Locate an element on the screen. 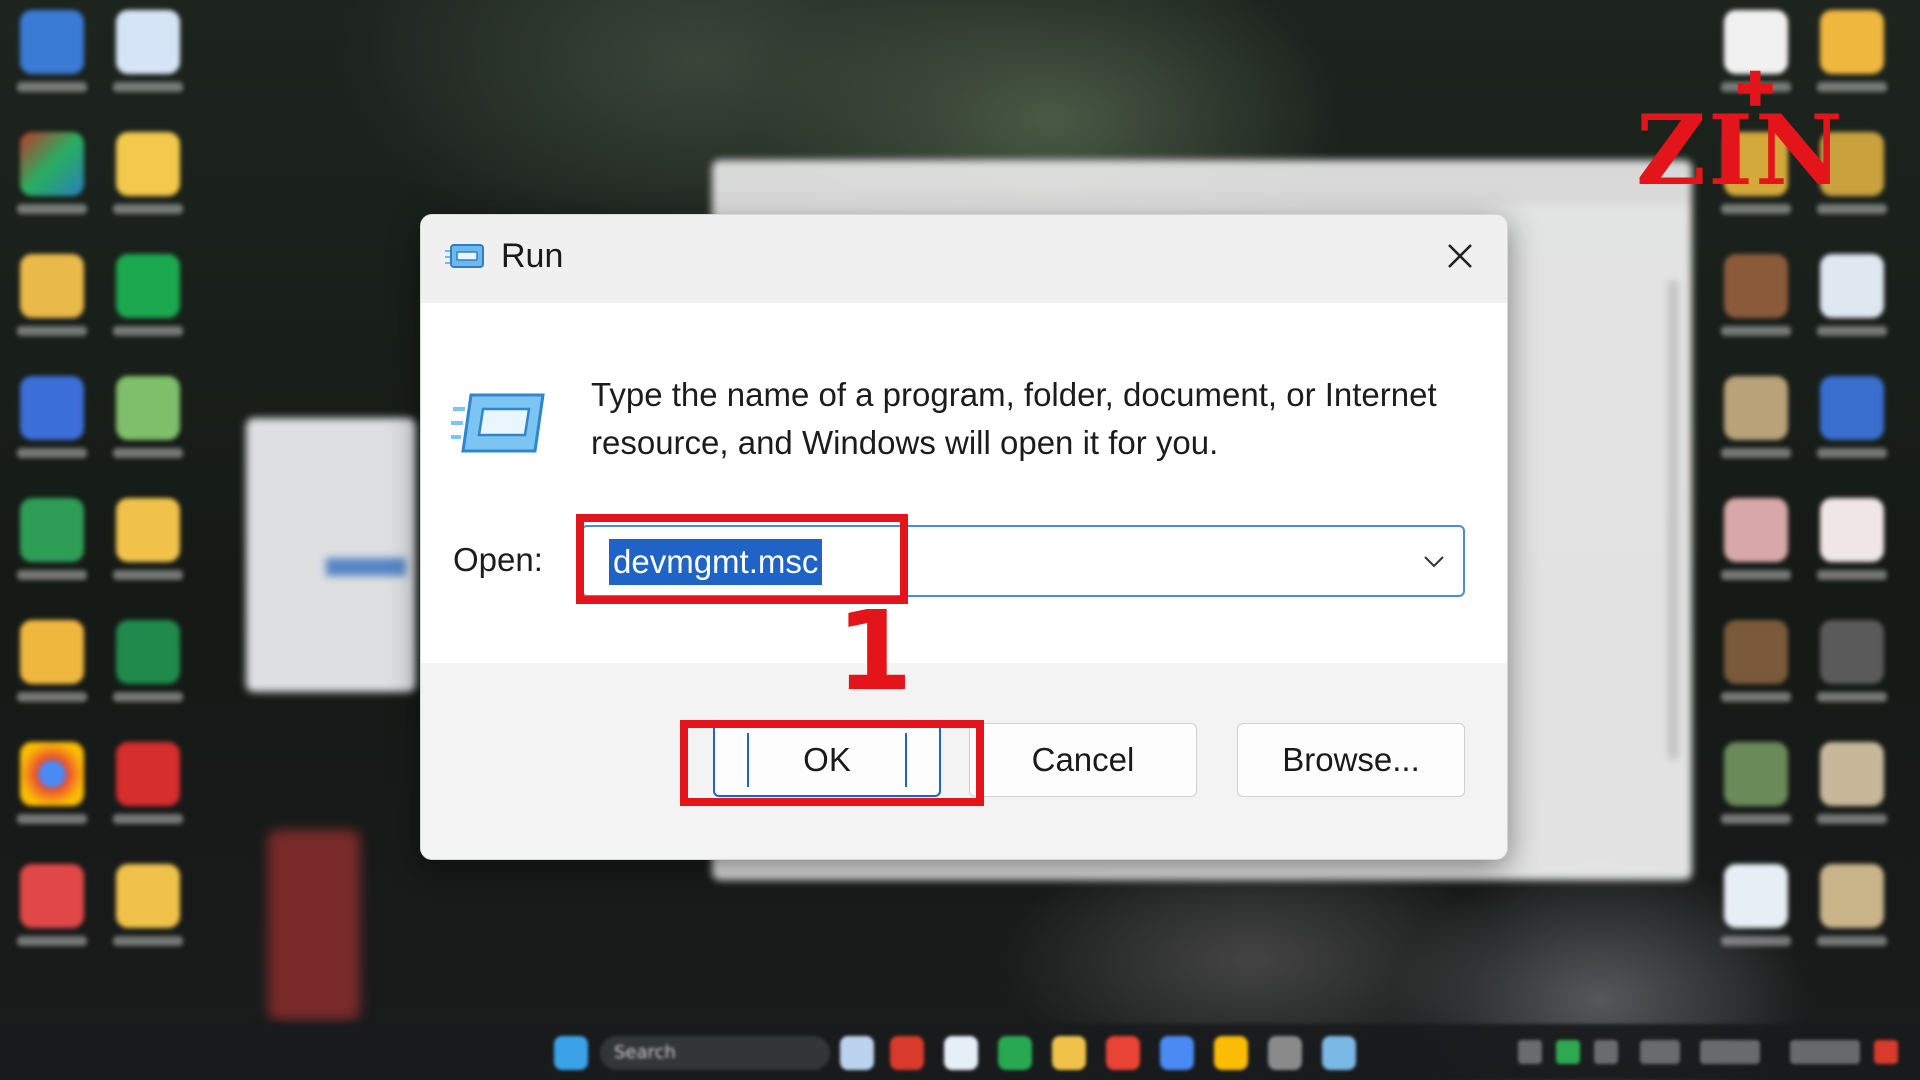 This screenshot has width=1920, height=1080. close-button is located at coordinates (1460, 258).